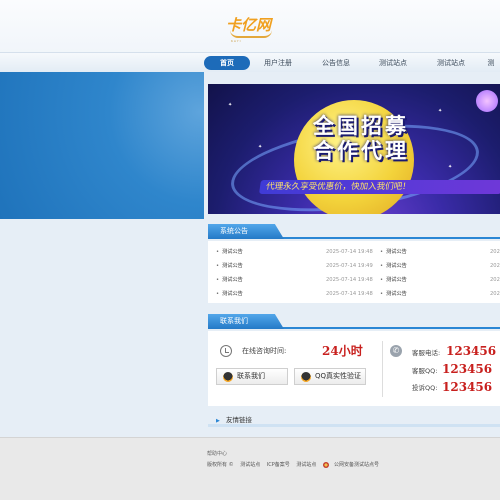 Image resolution: width=500 pixels, height=500 pixels. I want to click on notice-section-header: 系统公告, so click(354, 231).